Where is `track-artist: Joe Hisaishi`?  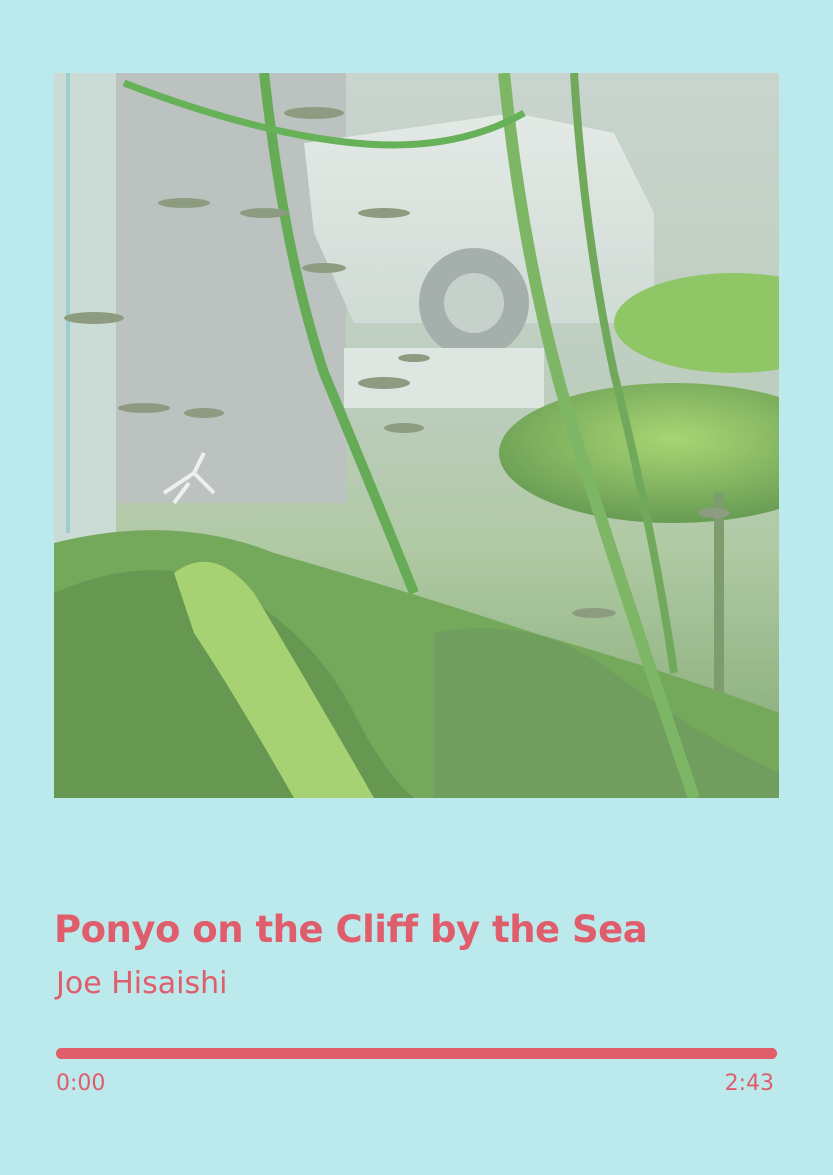 track-artist: Joe Hisaishi is located at coordinates (141, 983).